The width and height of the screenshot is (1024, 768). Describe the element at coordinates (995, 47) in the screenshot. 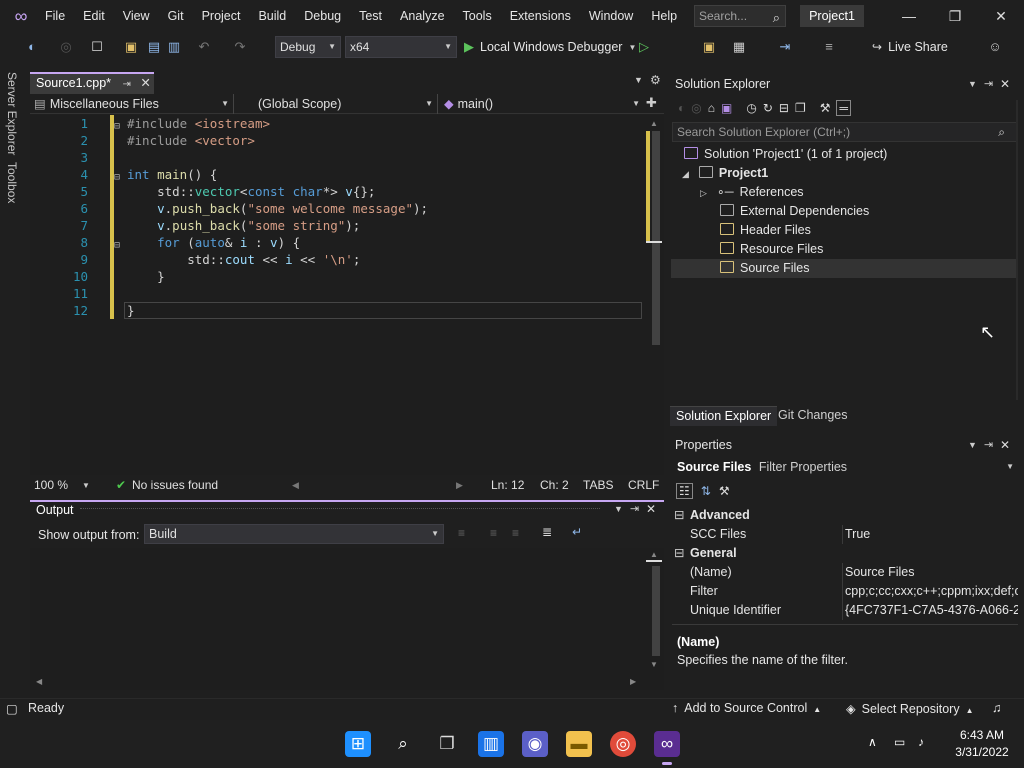

I see `feedback-icon: ☺` at that location.